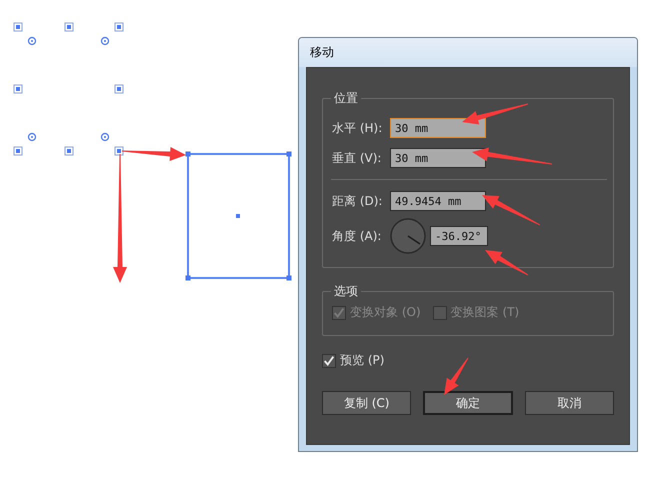 Image resolution: width=659 pixels, height=492 pixels. I want to click on angle-dial, so click(408, 236).